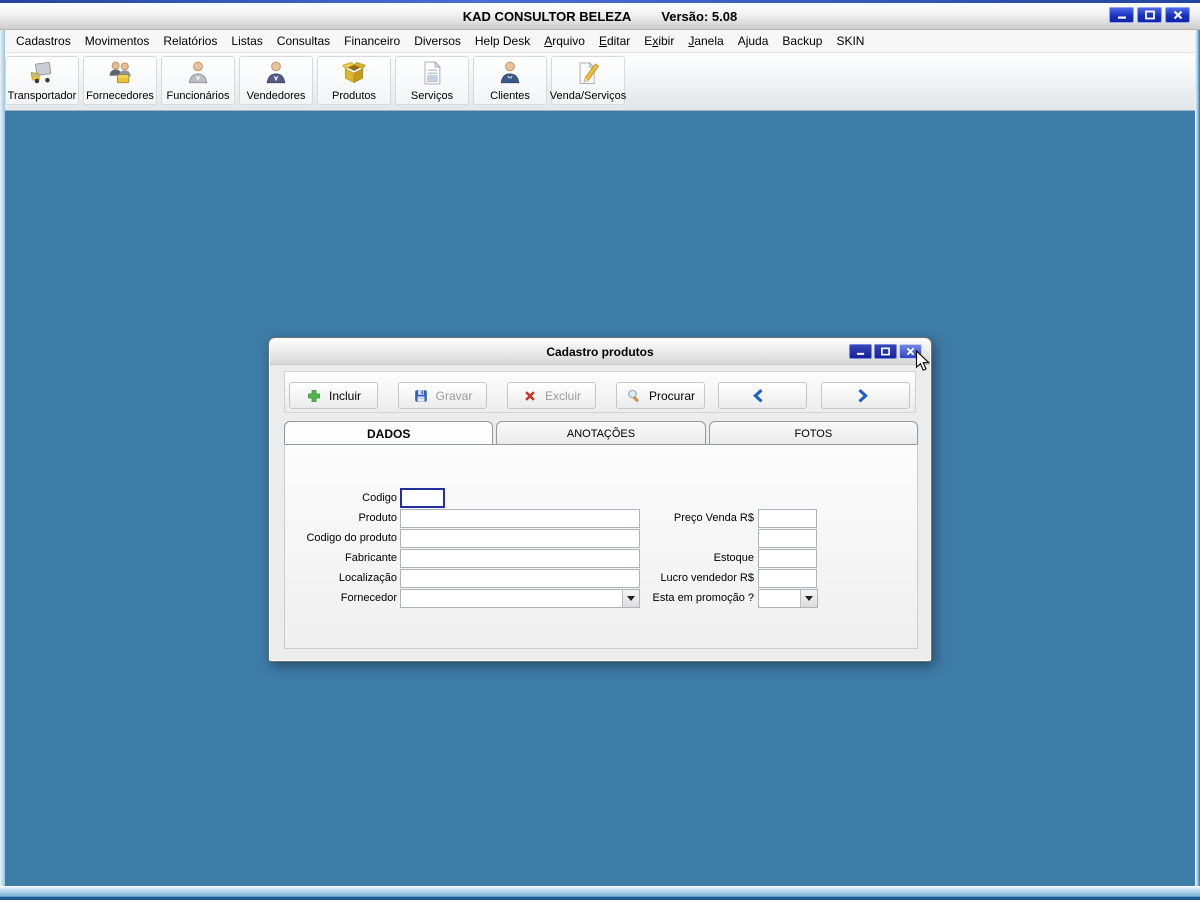 This screenshot has height=900, width=1200. Describe the element at coordinates (41, 72) in the screenshot. I see `truck-icon` at that location.